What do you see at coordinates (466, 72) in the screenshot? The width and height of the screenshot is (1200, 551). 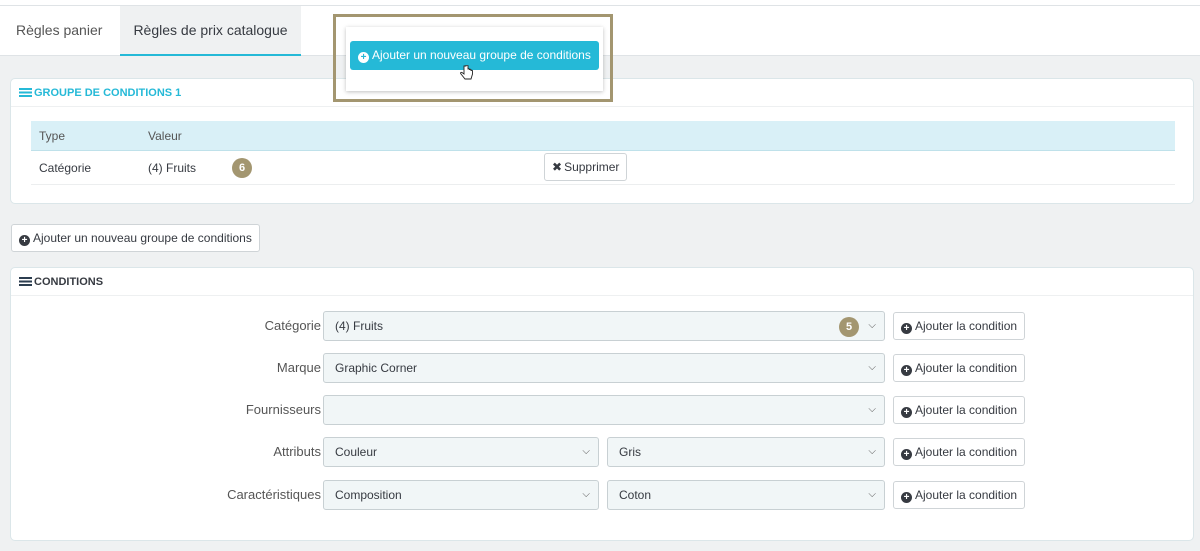 I see `hand-cursor-icon` at bounding box center [466, 72].